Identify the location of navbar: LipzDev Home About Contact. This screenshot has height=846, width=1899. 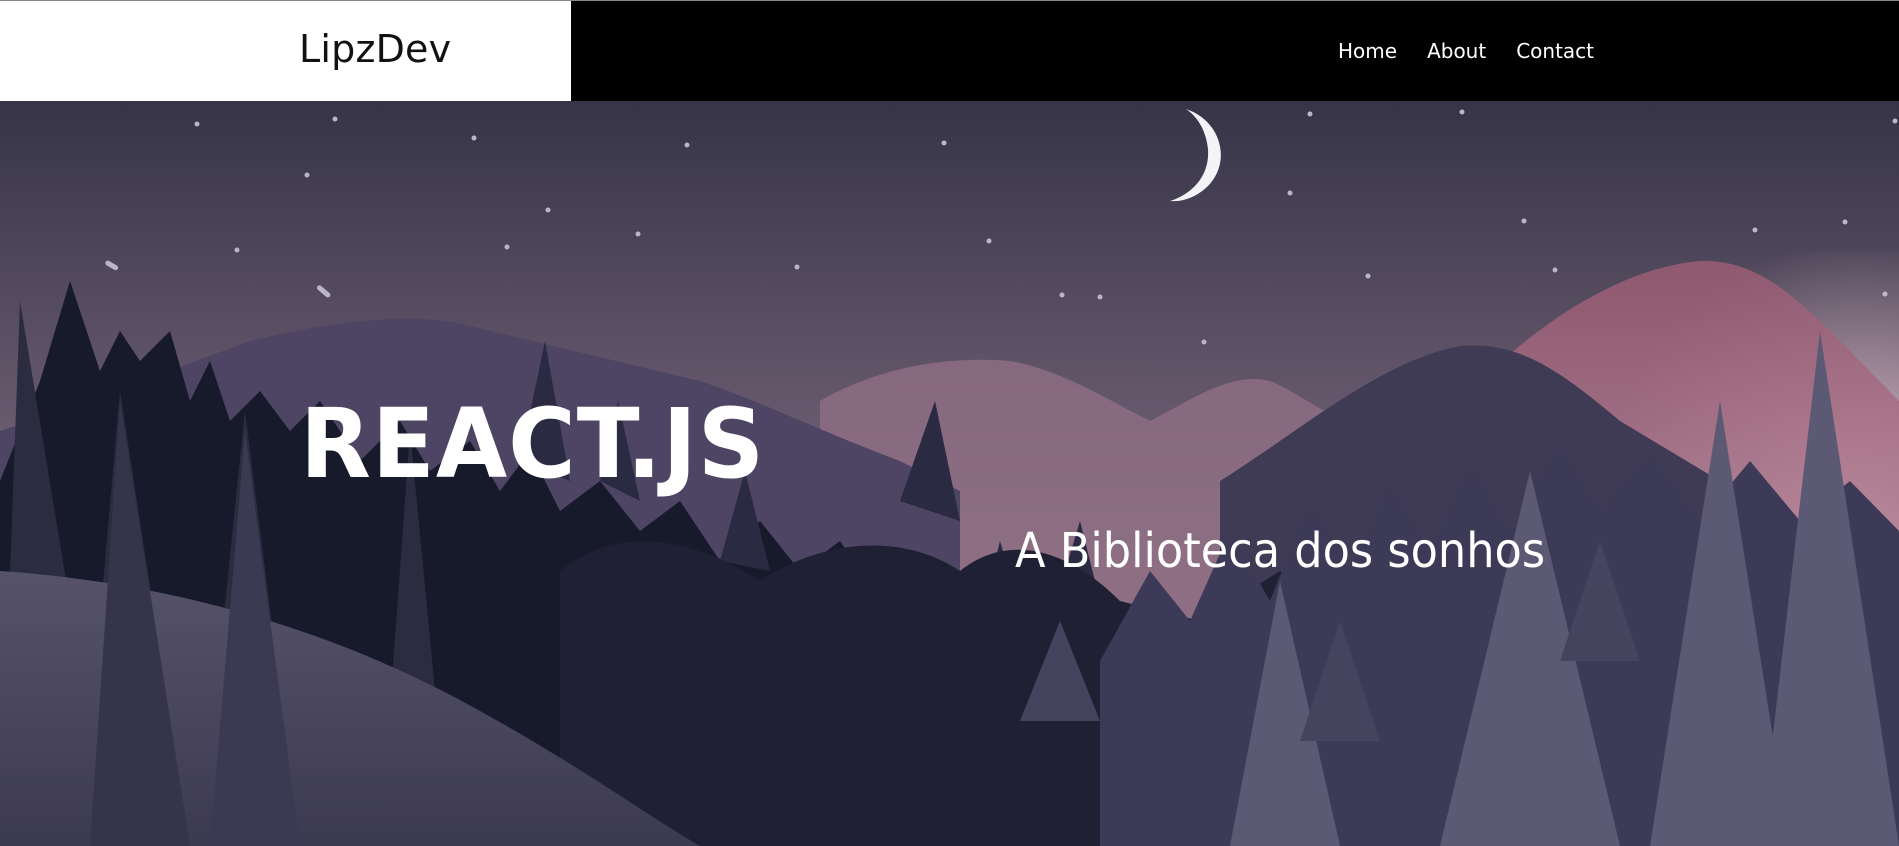
(949, 50).